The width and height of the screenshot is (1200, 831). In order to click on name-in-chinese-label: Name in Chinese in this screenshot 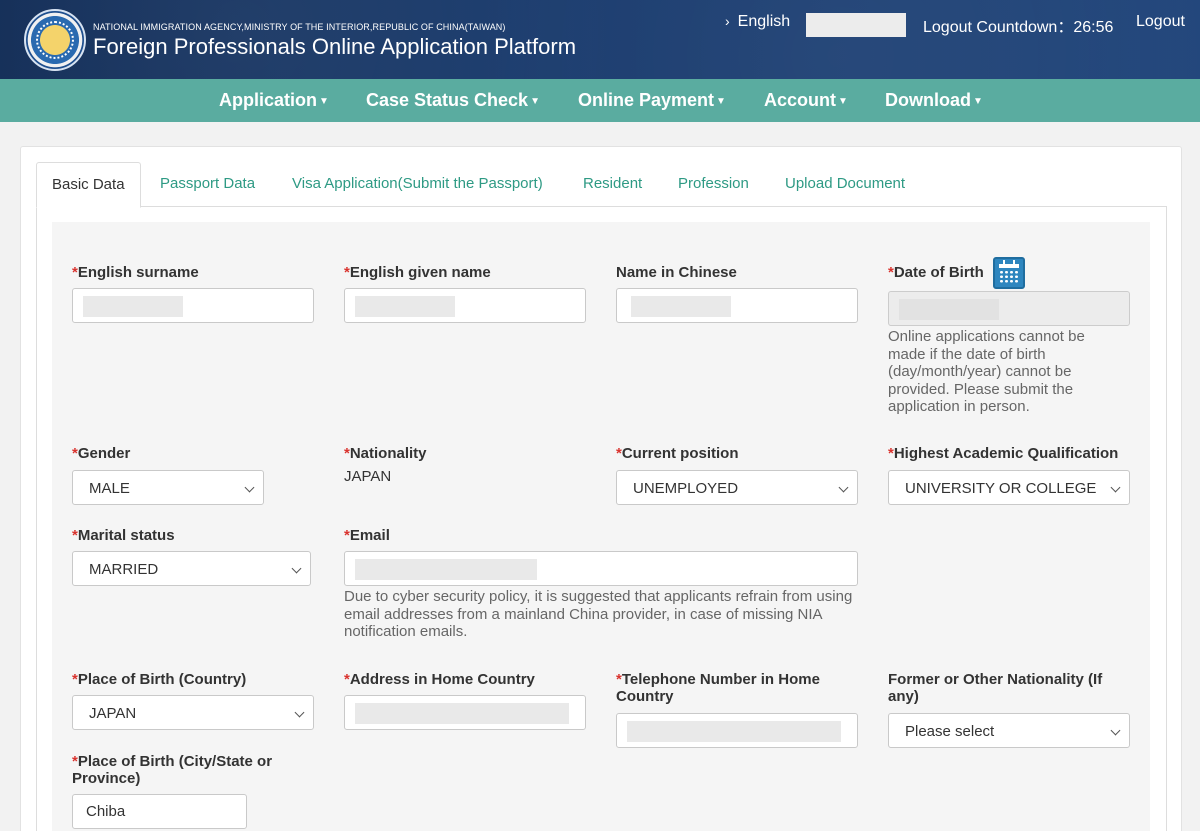, I will do `click(676, 272)`.